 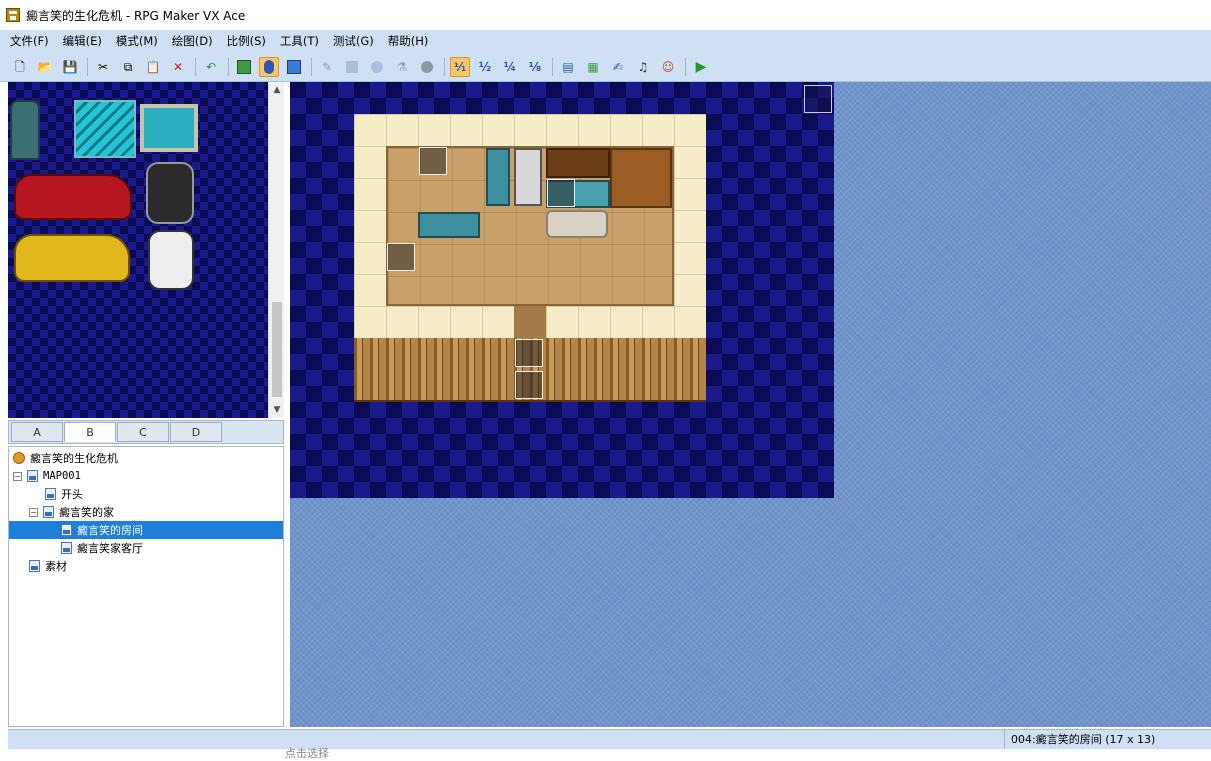 What do you see at coordinates (277, 410) in the screenshot?
I see `scroll-down-icon: ▼` at bounding box center [277, 410].